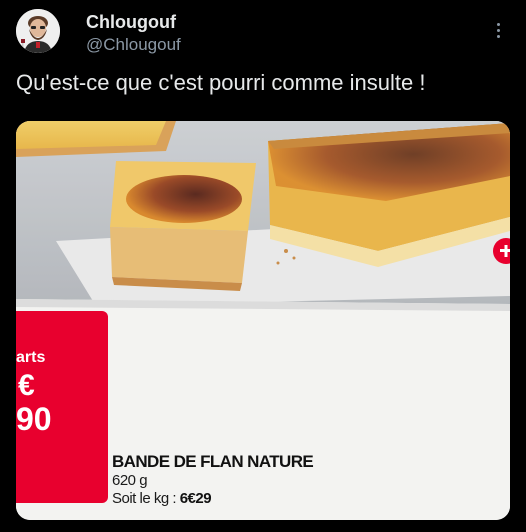  What do you see at coordinates (31, 357) in the screenshot?
I see `price-suffix: arts` at bounding box center [31, 357].